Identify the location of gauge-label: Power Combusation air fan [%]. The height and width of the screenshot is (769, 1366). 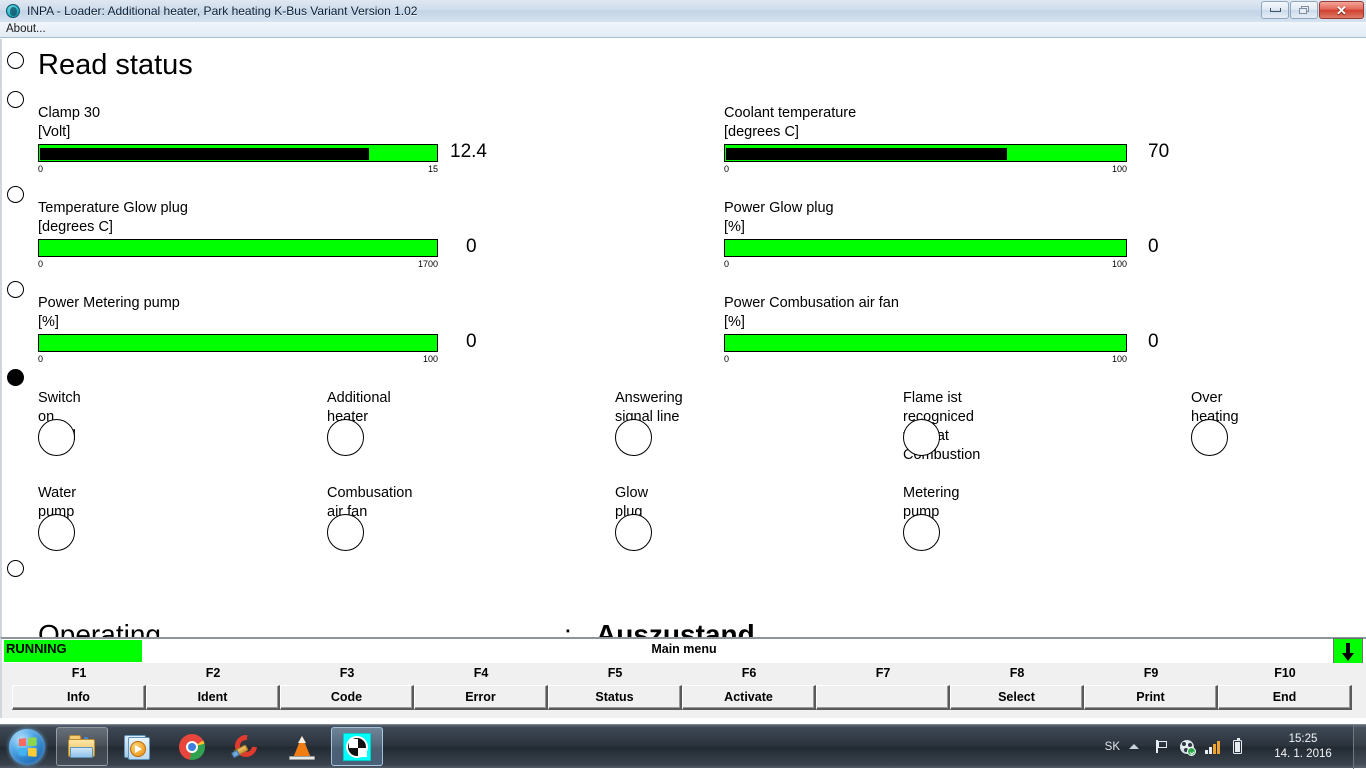
(811, 312).